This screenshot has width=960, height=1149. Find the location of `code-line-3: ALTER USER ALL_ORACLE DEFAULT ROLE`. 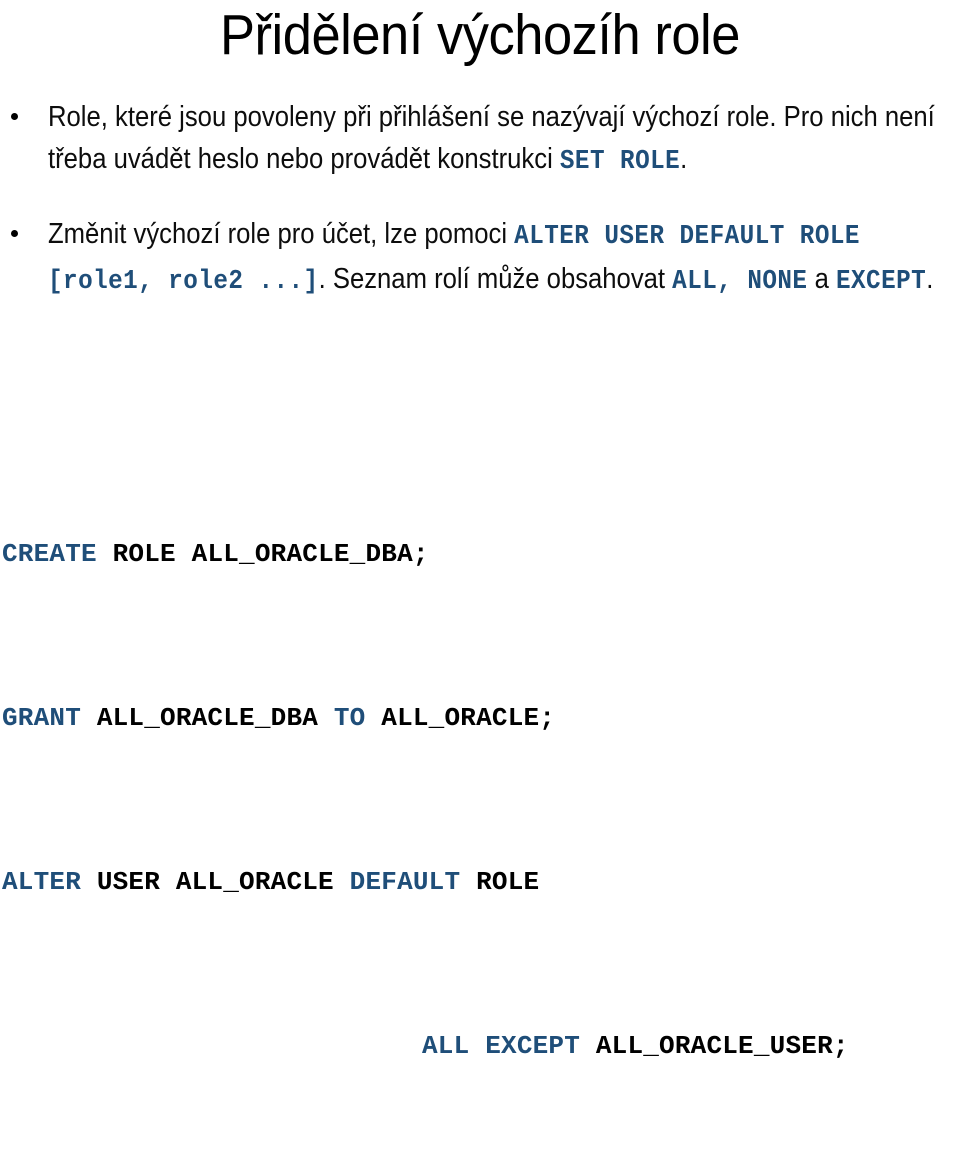

code-line-3: ALTER USER ALL_ORACLE DEFAULT ROLE is located at coordinates (480, 882).